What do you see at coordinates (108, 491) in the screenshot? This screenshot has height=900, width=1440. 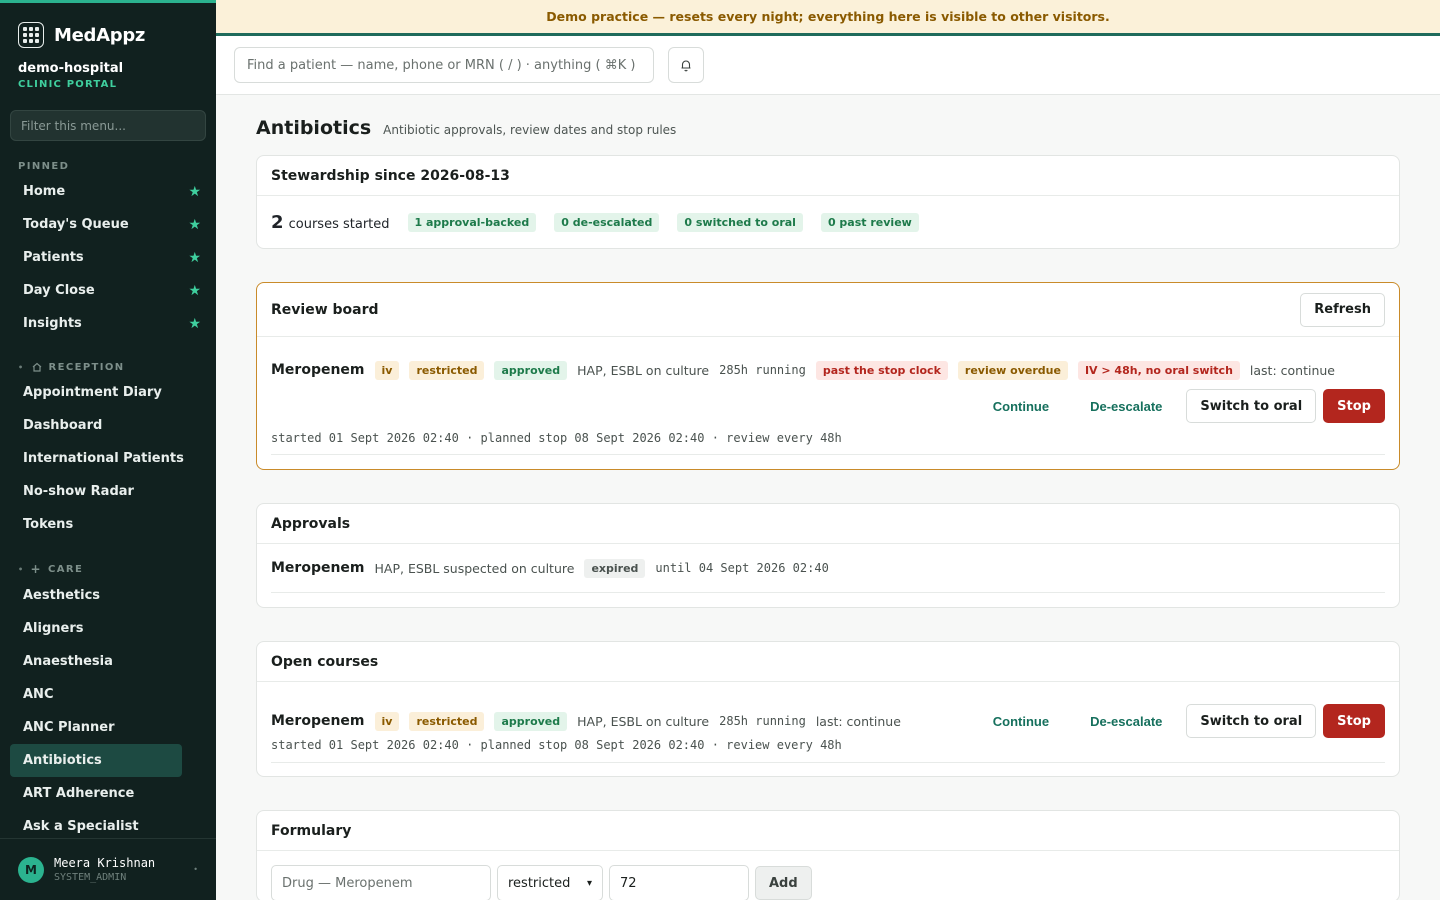 I see `sidebar-item-no-show-radar: No-show Radar` at bounding box center [108, 491].